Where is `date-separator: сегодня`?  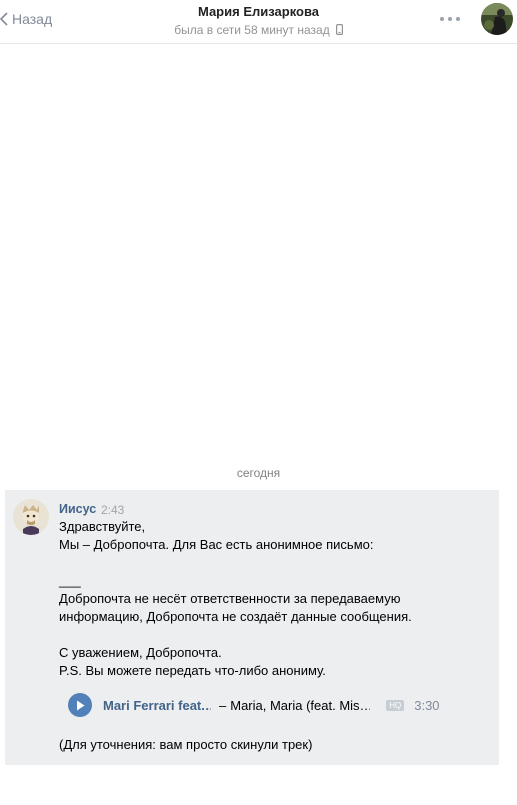 date-separator: сегодня is located at coordinates (258, 473).